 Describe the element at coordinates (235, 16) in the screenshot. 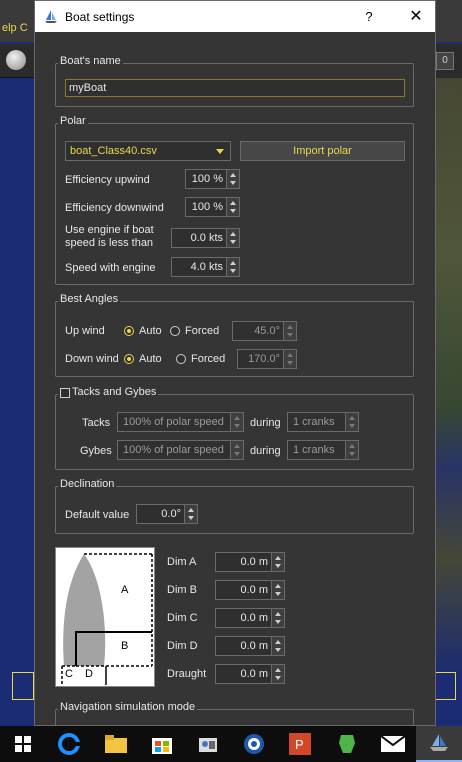

I see `dialog-titlebar: Boat settings ? ✕` at that location.